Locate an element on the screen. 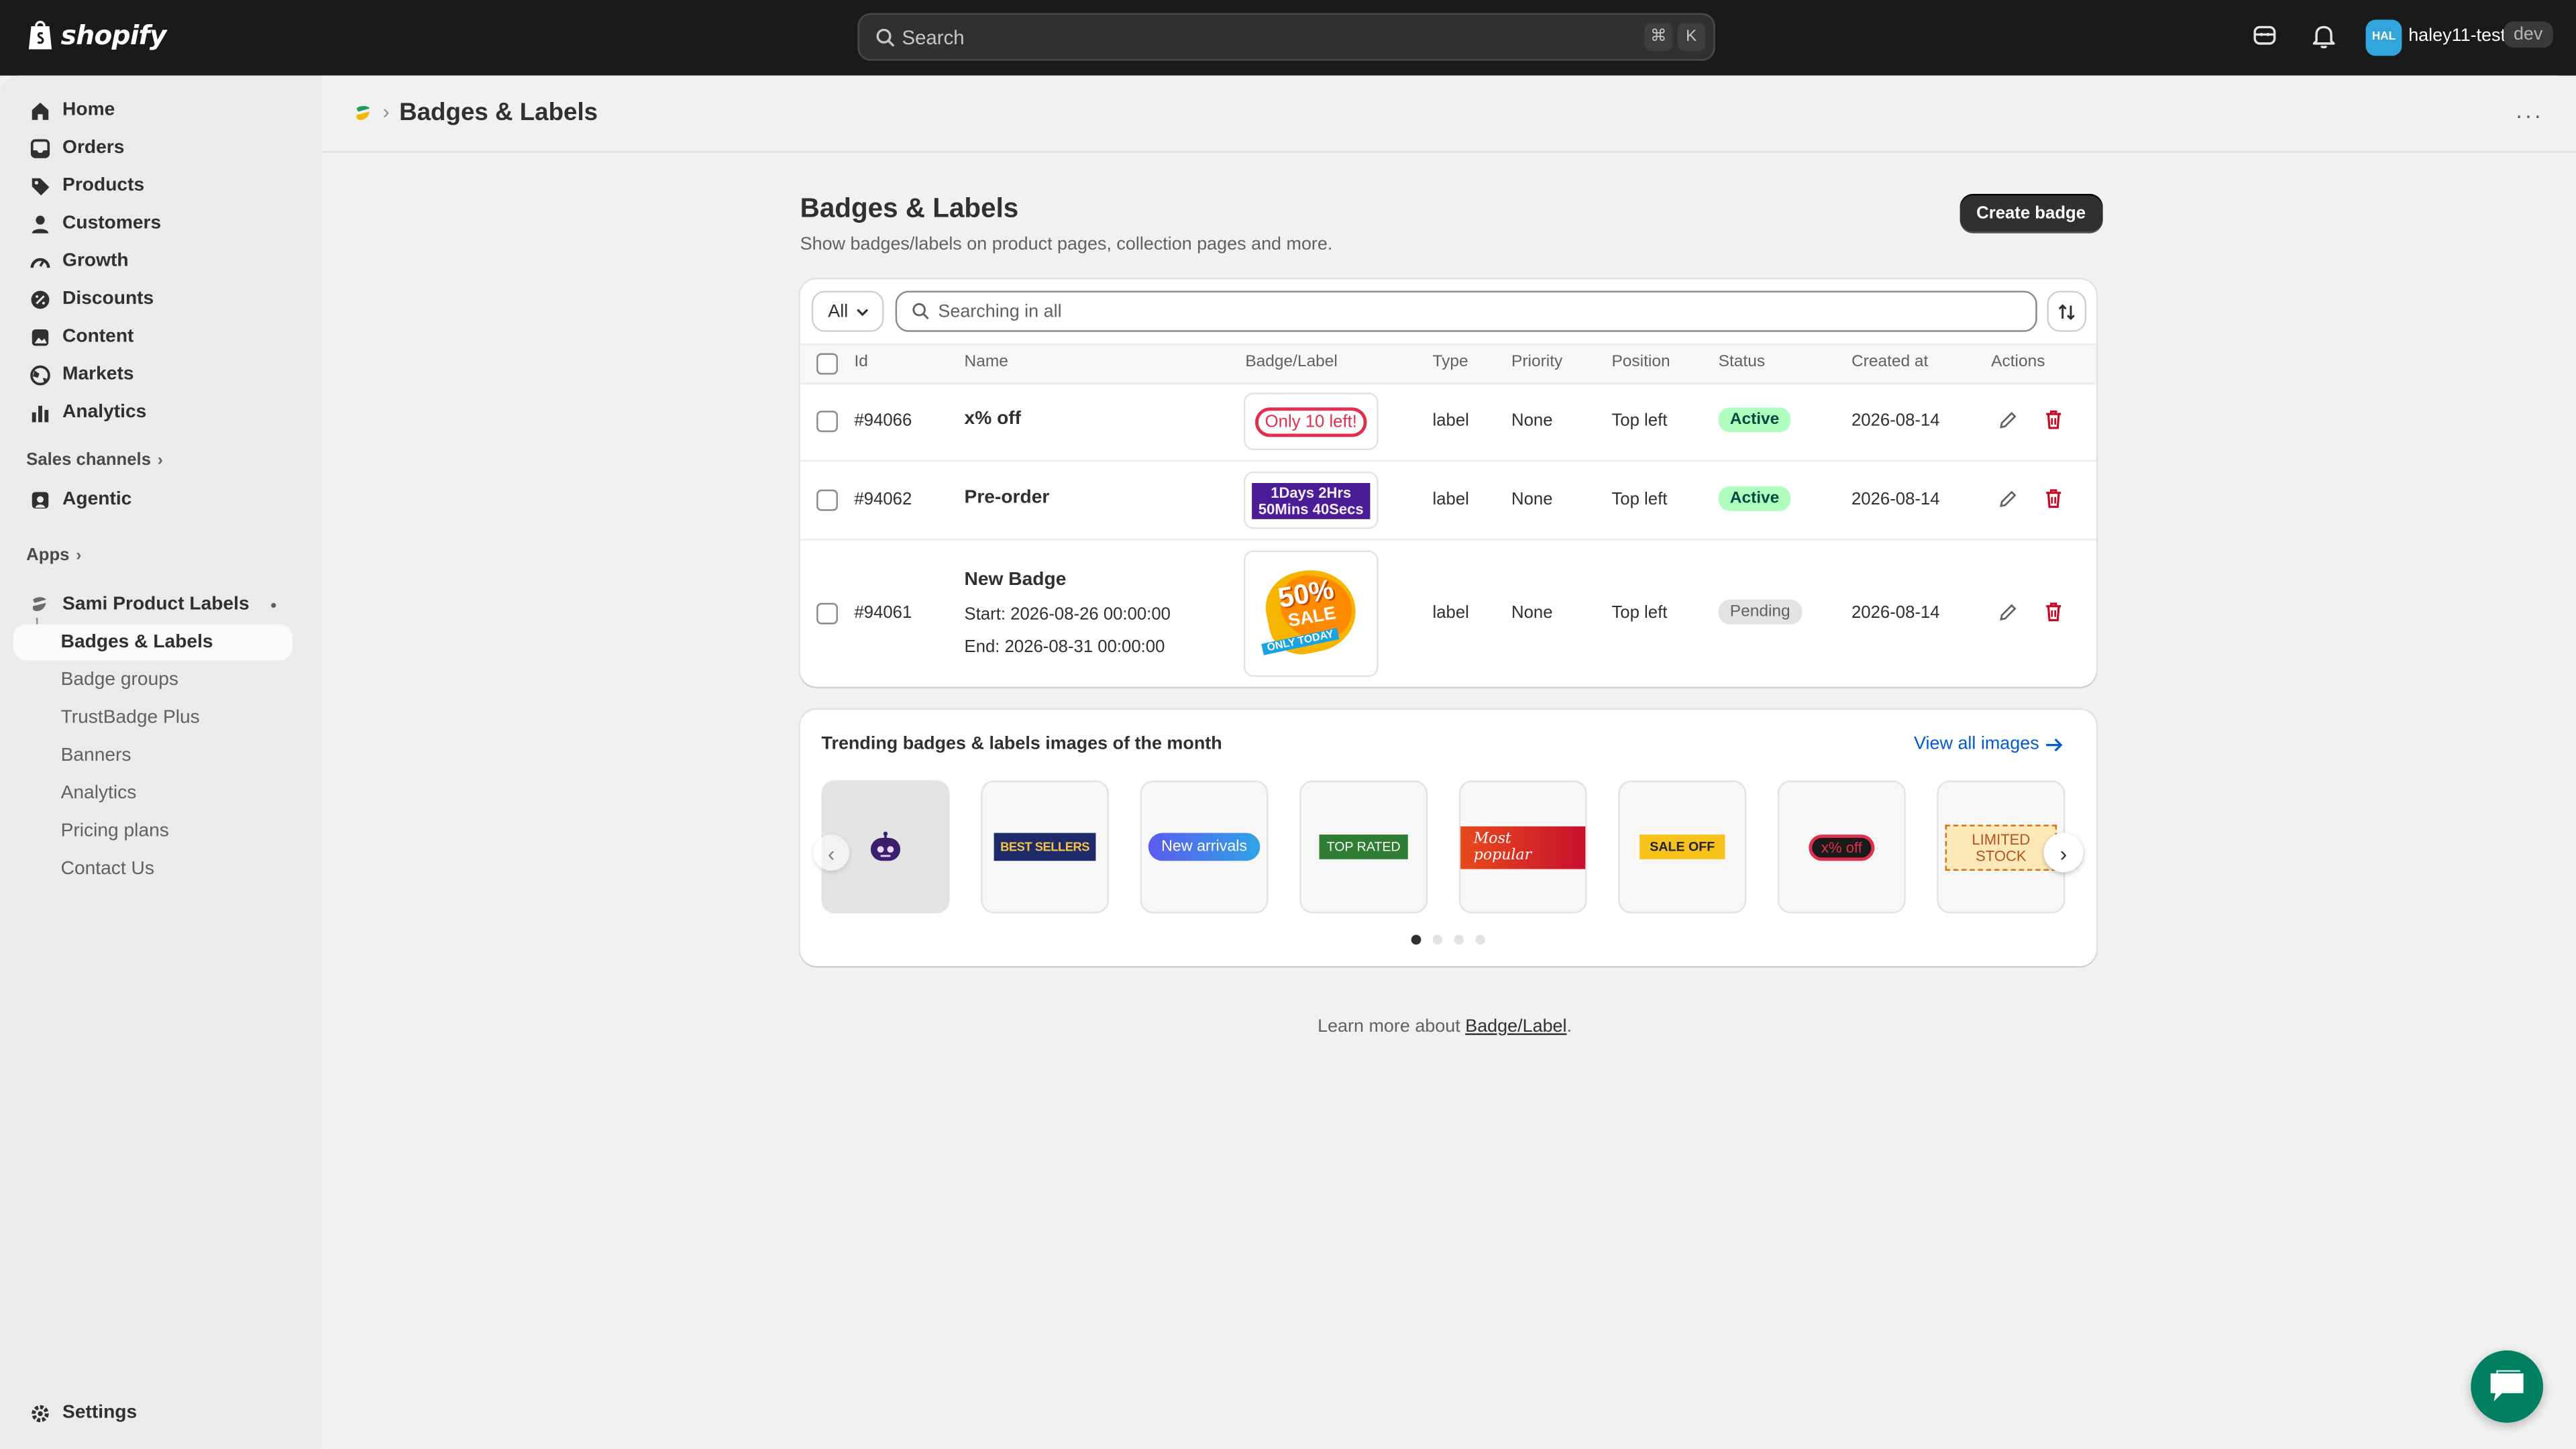  chevron-left-icon: ‹ is located at coordinates (831, 852).